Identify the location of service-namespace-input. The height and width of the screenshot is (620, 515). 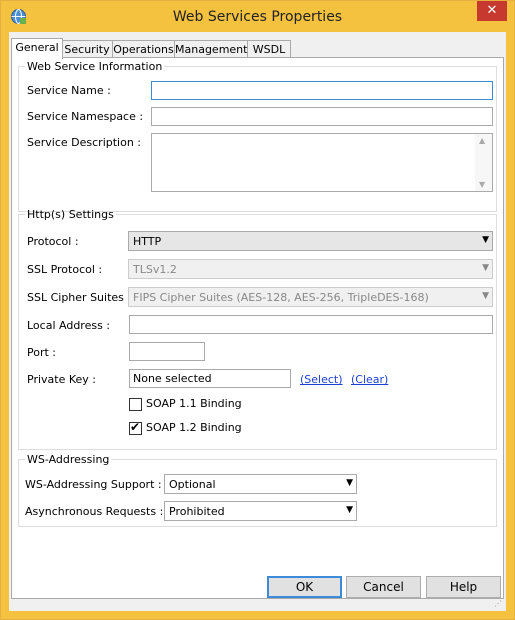
(322, 116).